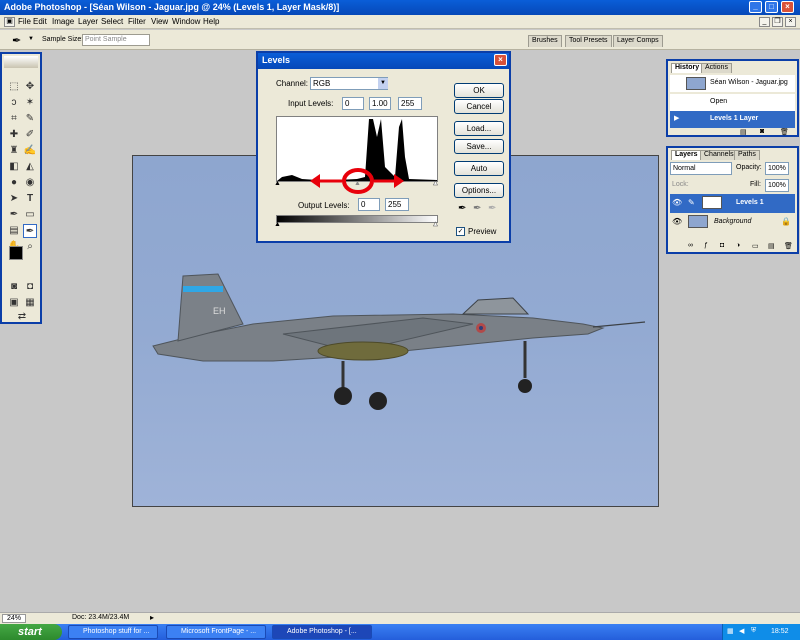 Image resolution: width=800 pixels, height=640 pixels. I want to click on slice-tool-icon: ✎, so click(30, 119).